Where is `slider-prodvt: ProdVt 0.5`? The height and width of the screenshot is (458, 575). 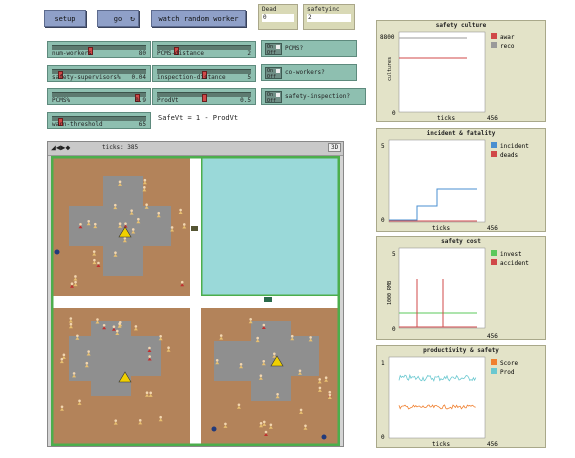
slider-prodvt: ProdVt 0.5 is located at coordinates (204, 96).